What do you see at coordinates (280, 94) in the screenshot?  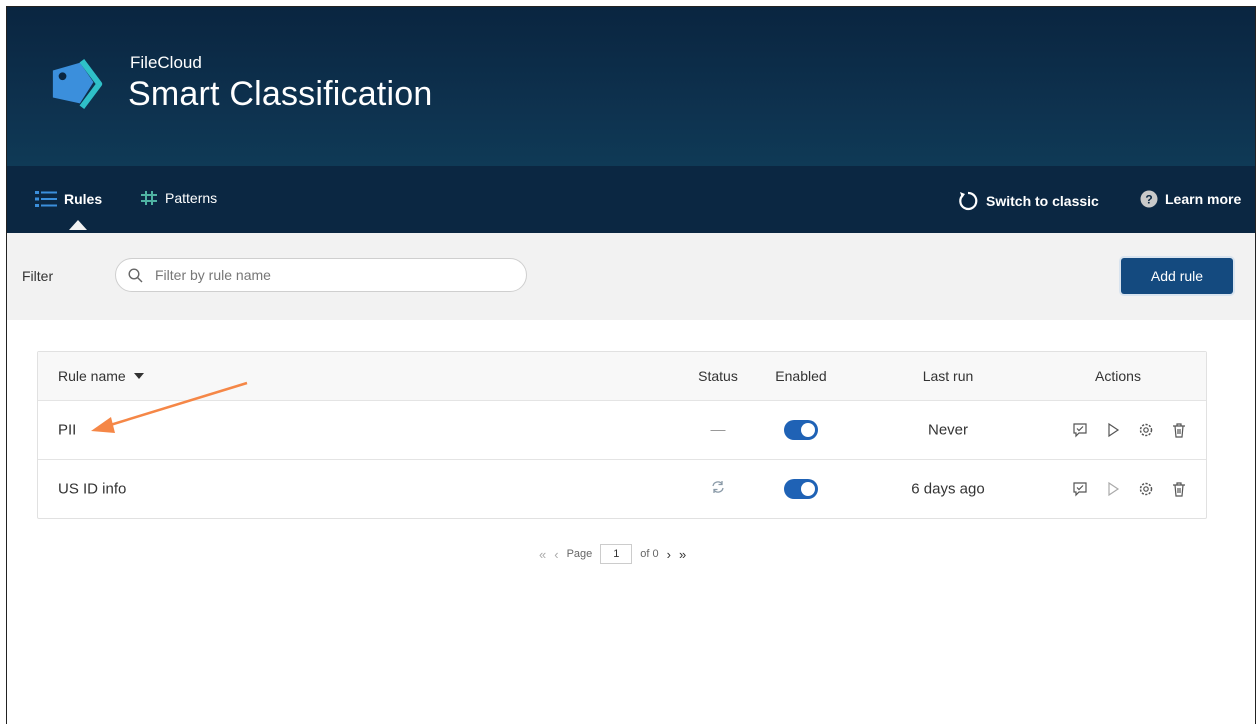 I see `page-title: Smart Classification` at bounding box center [280, 94].